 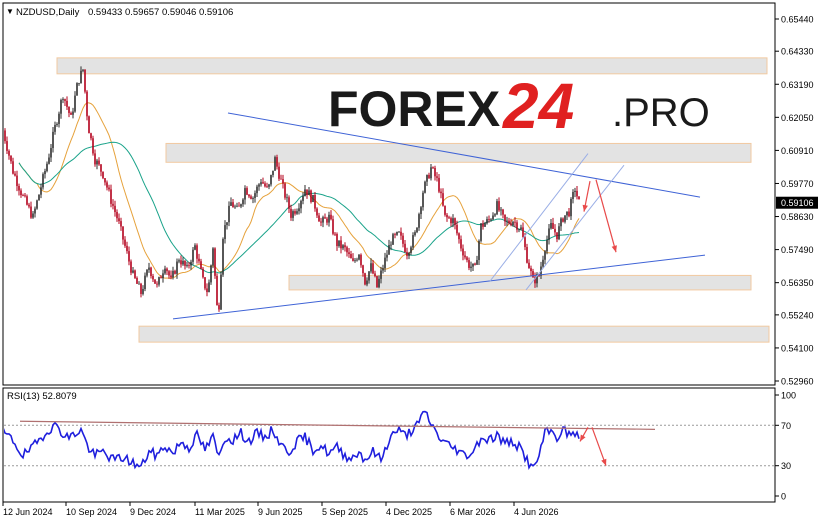 What do you see at coordinates (797, 348) in the screenshot?
I see `price-tick-label: 0.54100` at bounding box center [797, 348].